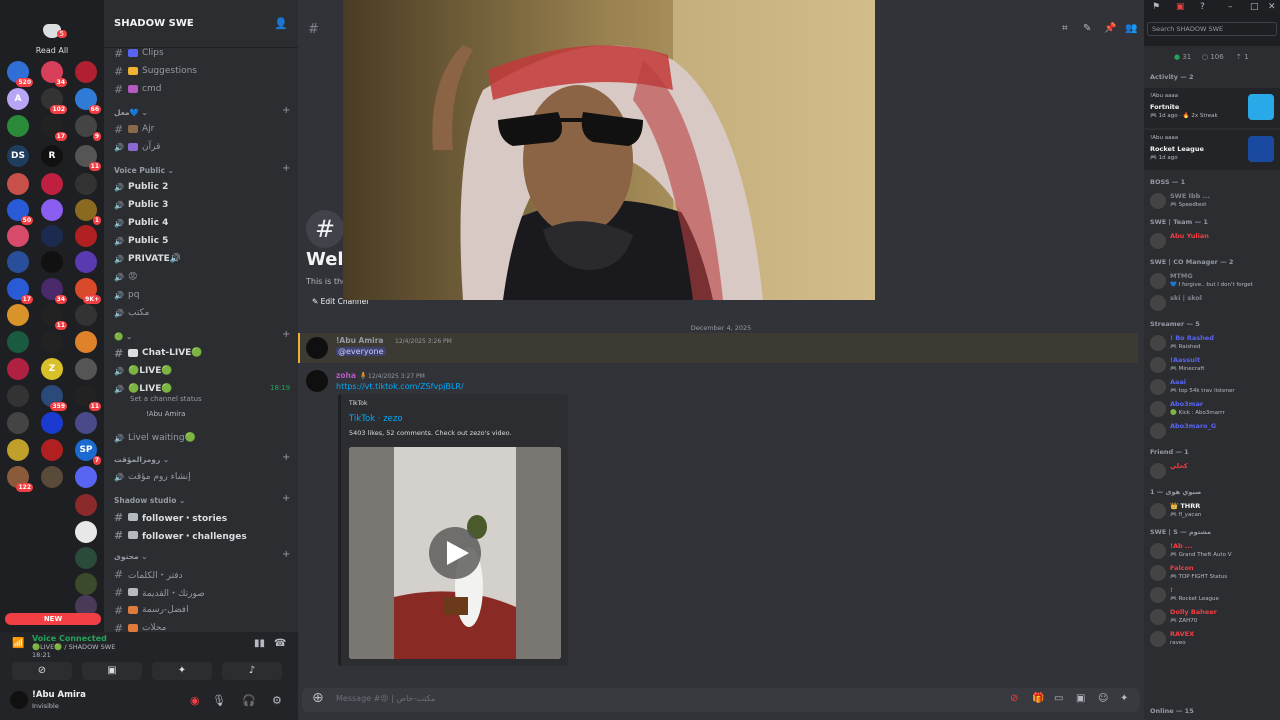 The image size is (1280, 720). I want to click on channel-item: # Ajr, so click(134, 129).